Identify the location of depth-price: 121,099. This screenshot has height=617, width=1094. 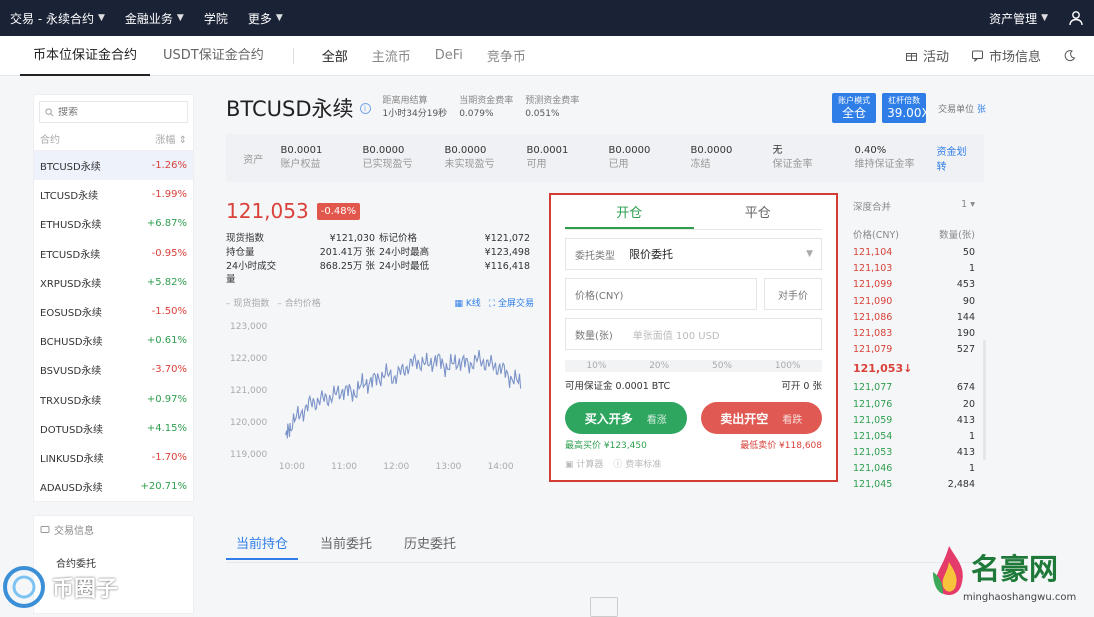
(873, 285).